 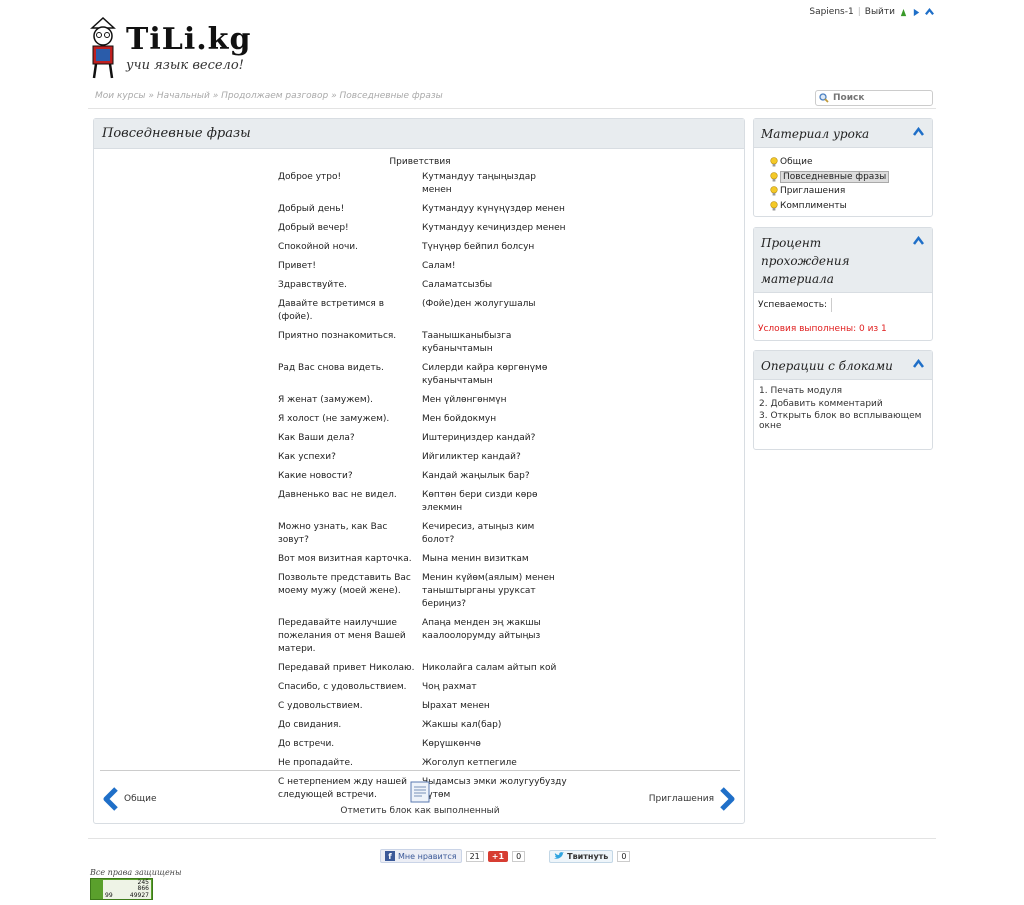 I want to click on mascot-icon, so click(x=103, y=47).